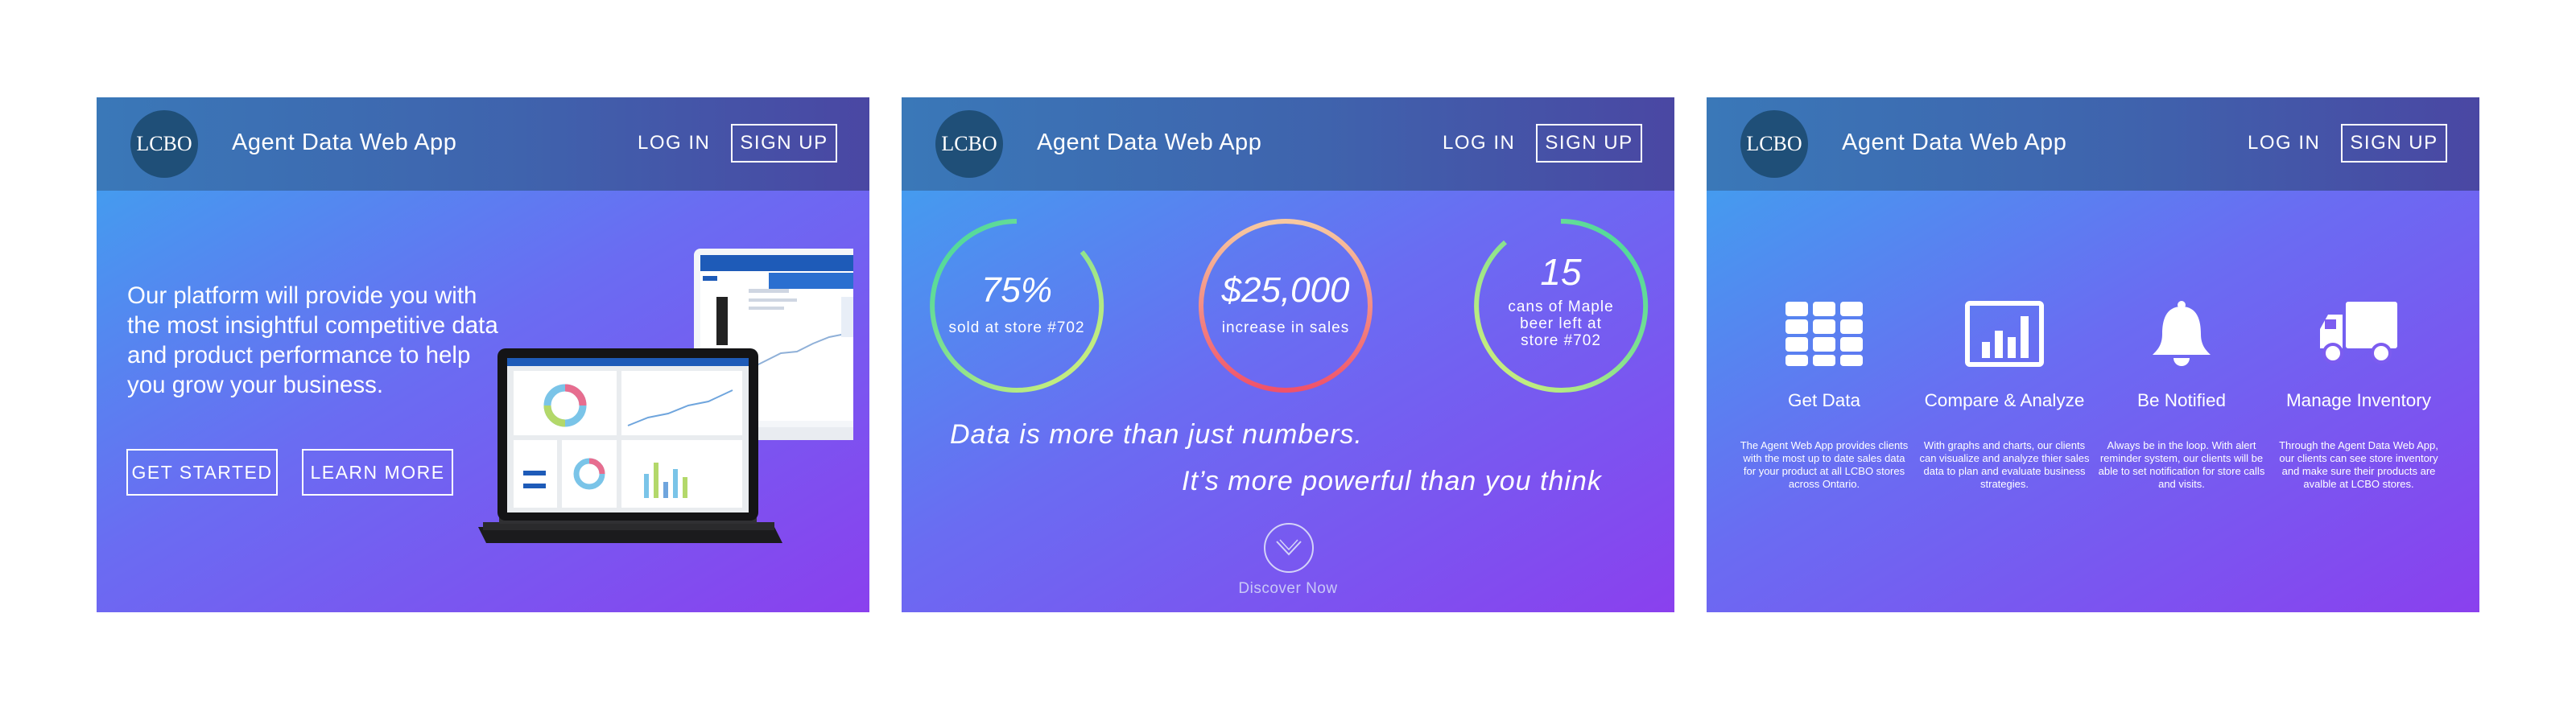 This screenshot has height=708, width=2576. Describe the element at coordinates (2181, 400) in the screenshot. I see `feature-title: Be Notified` at that location.